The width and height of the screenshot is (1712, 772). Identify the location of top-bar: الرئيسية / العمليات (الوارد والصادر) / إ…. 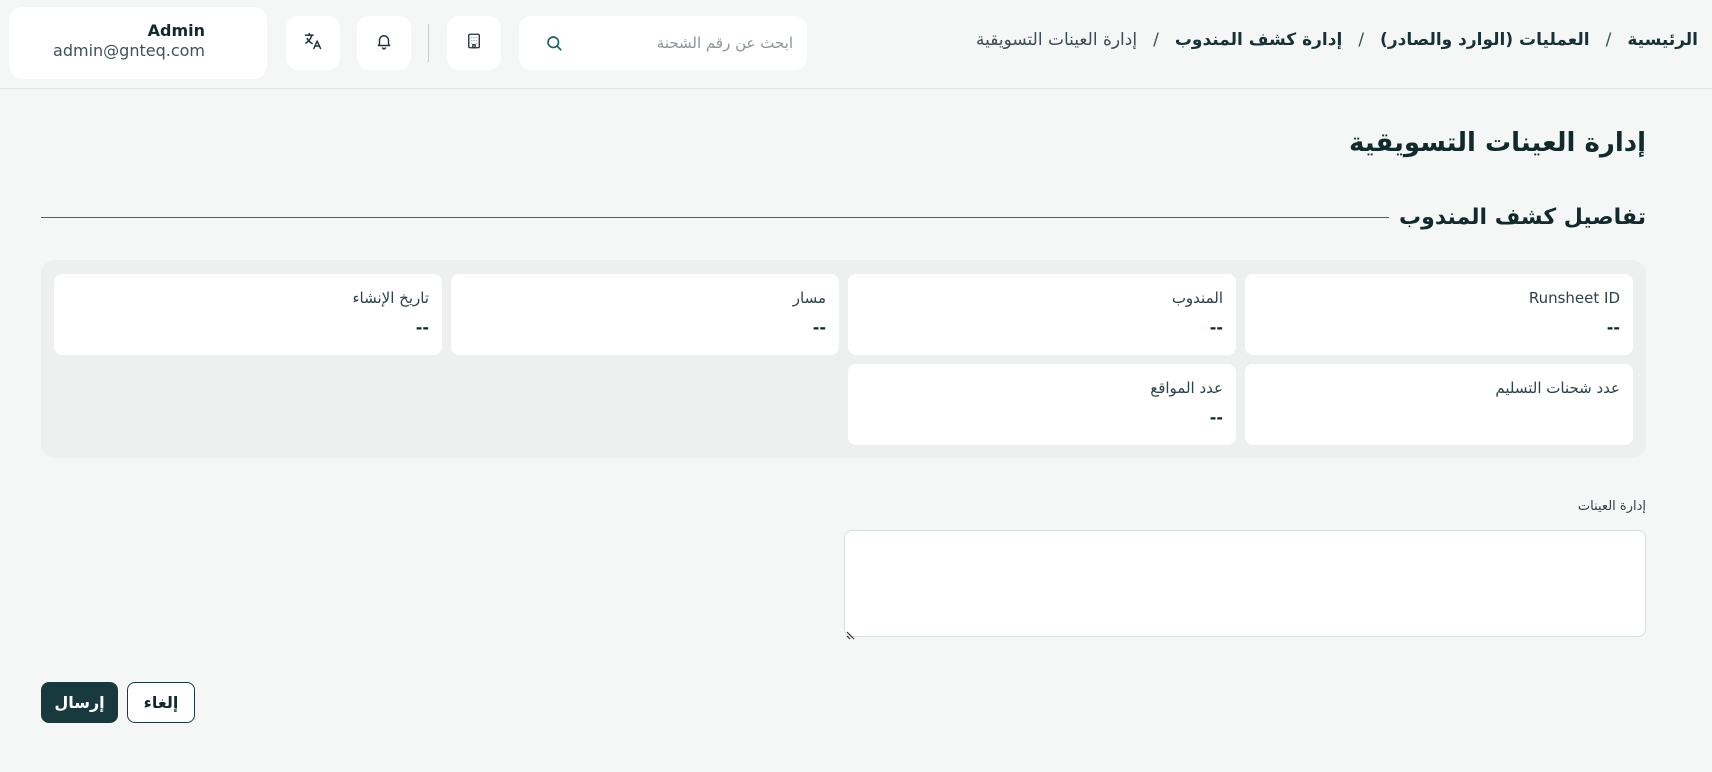
(856, 44).